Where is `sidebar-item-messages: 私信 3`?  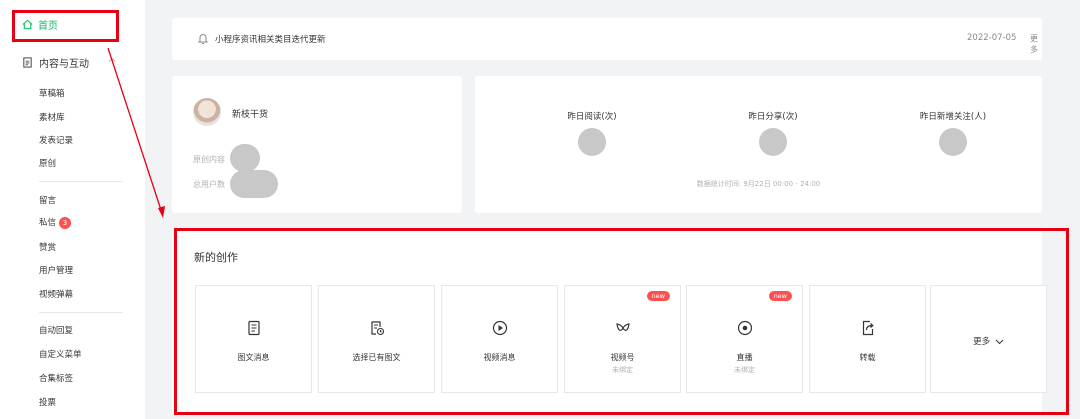 sidebar-item-messages: 私信 3 is located at coordinates (55, 222).